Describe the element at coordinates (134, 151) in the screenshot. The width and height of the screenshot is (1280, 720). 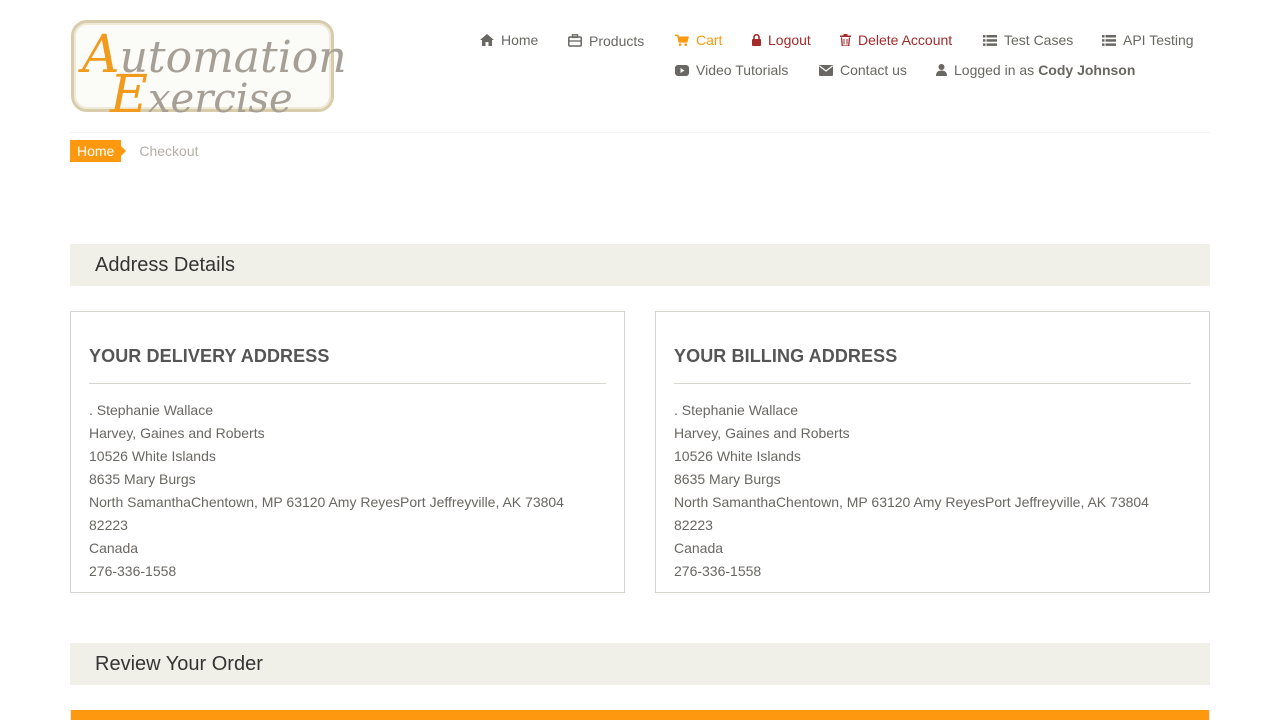
I see `breadcrumb: Home Checkout` at that location.